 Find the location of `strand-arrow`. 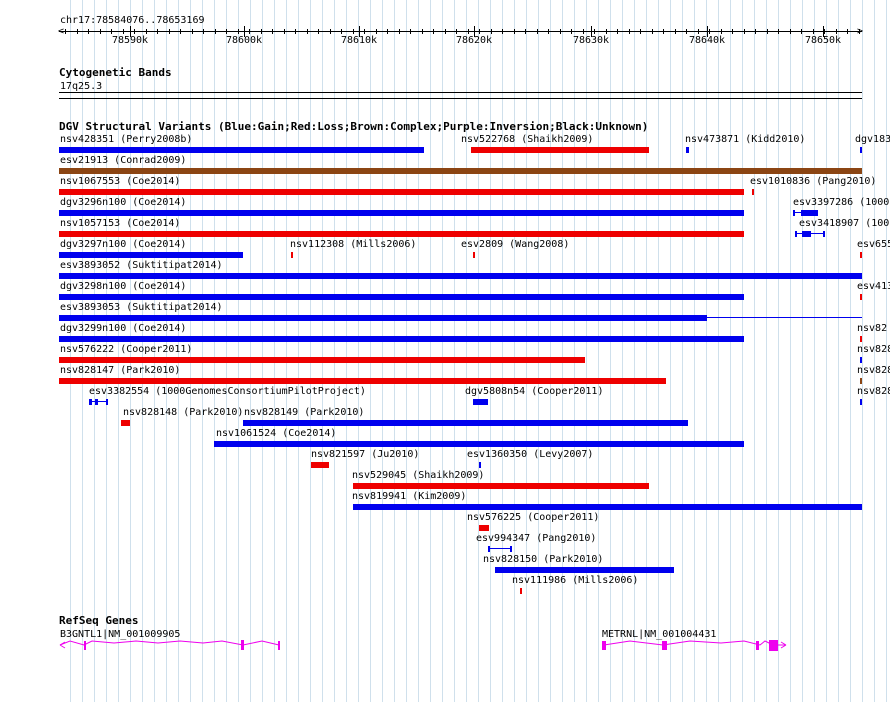

strand-arrow is located at coordinates (62, 646).